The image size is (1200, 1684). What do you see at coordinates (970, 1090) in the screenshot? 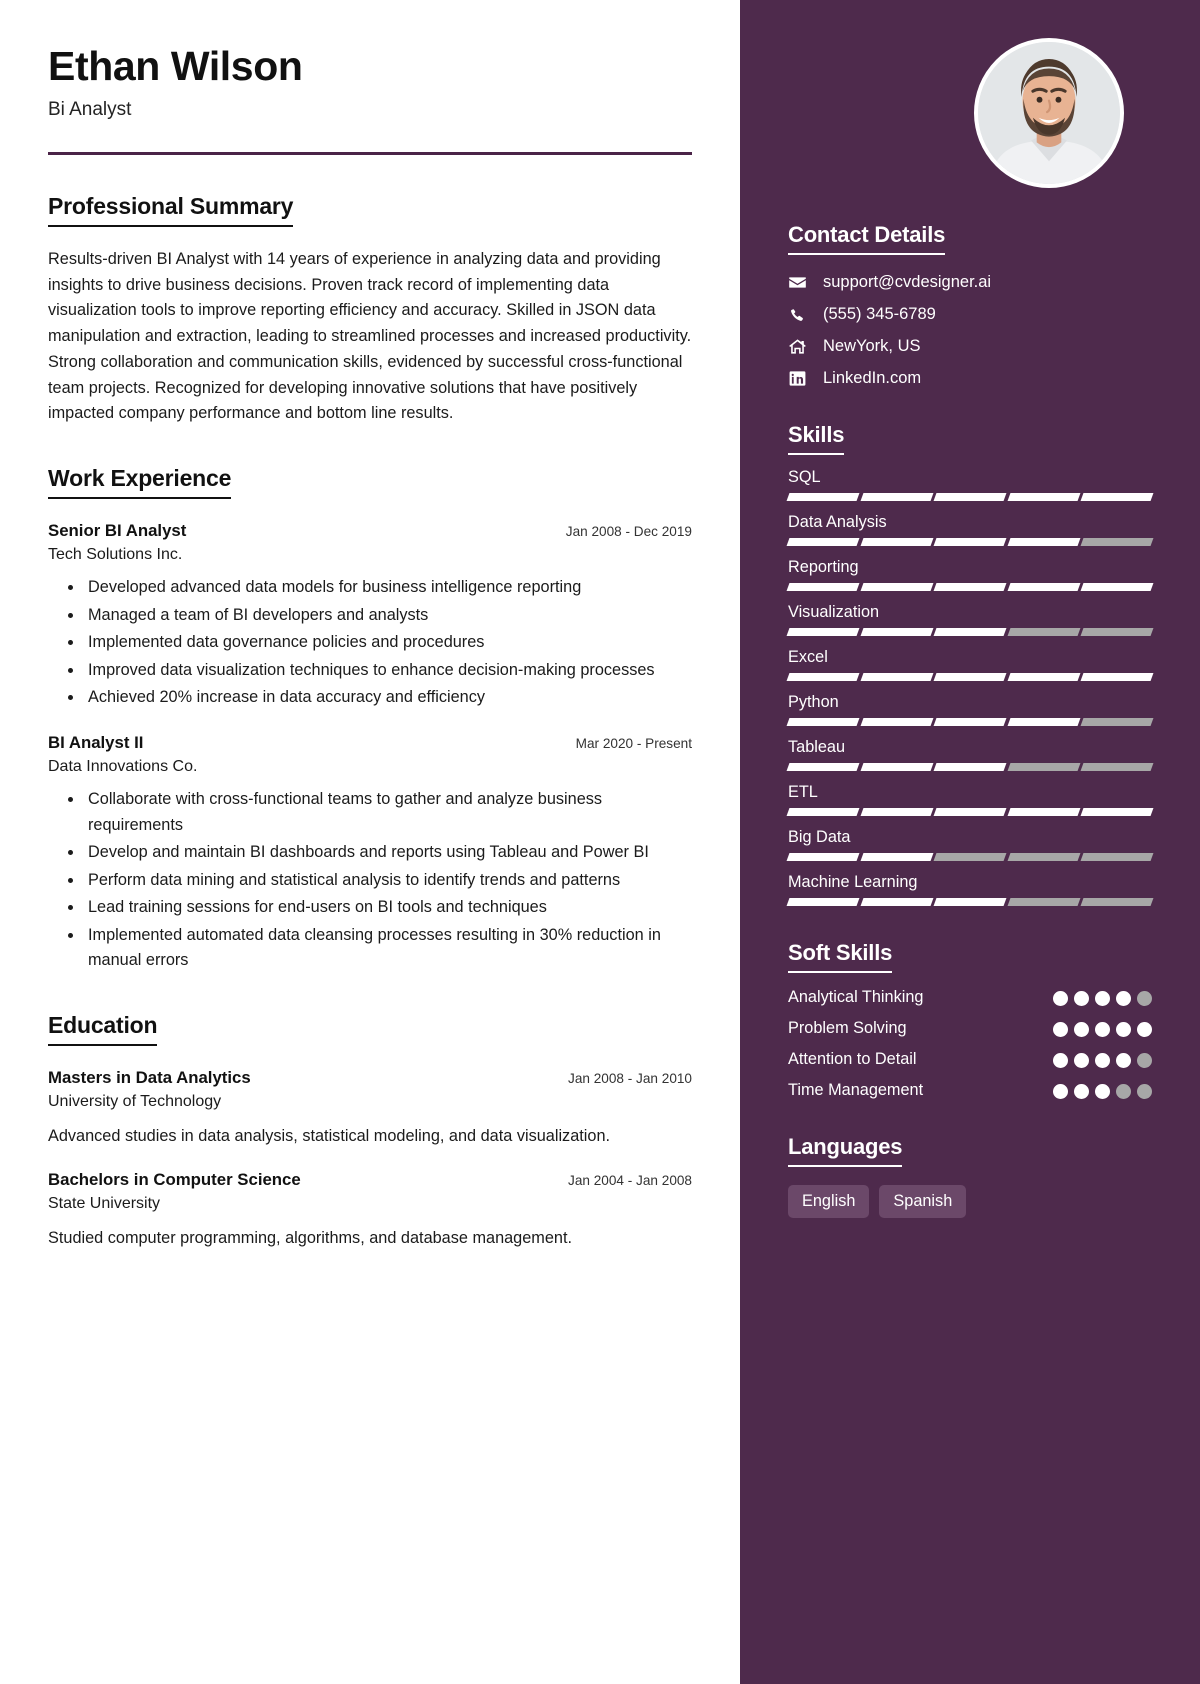
I see `soft-skill-row: Time Management` at bounding box center [970, 1090].